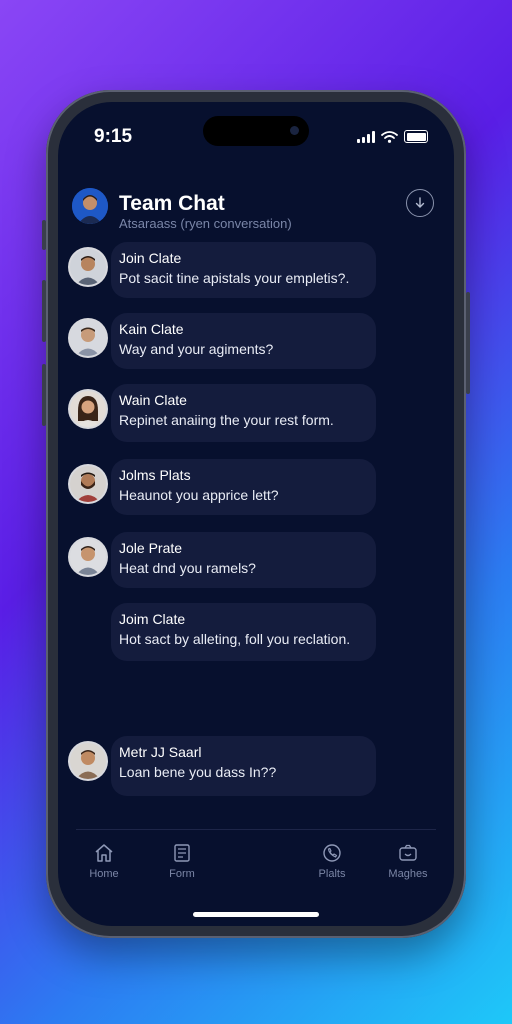 The height and width of the screenshot is (1024, 512). What do you see at coordinates (366, 136) in the screenshot?
I see `signal-icon` at bounding box center [366, 136].